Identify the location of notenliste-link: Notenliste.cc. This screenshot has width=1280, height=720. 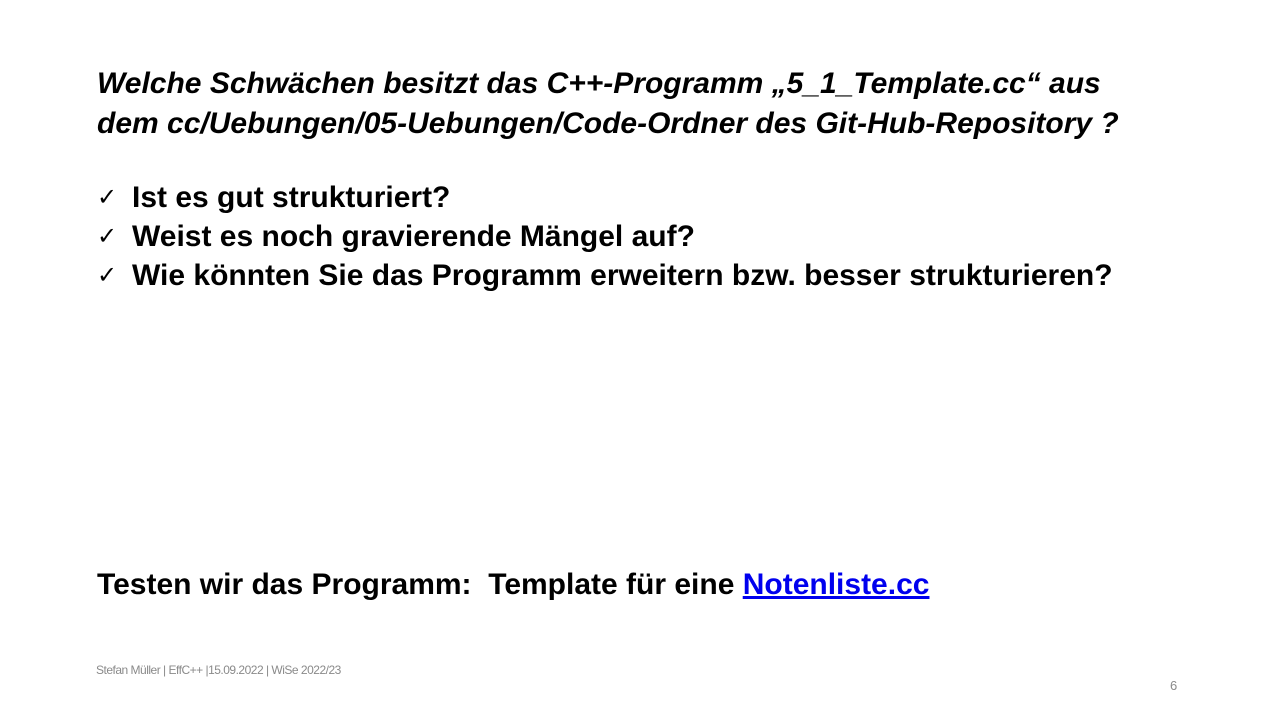
(836, 584).